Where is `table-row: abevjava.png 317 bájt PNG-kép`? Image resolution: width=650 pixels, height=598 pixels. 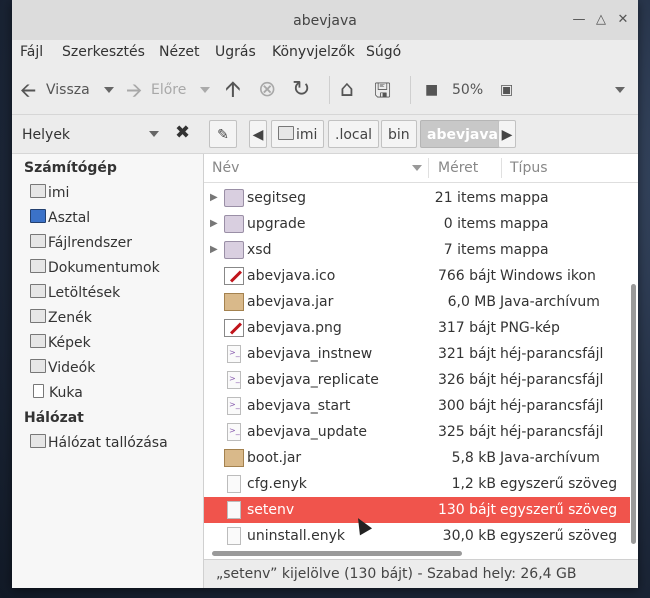 table-row: abevjava.png 317 bájt PNG-kép is located at coordinates (417, 328).